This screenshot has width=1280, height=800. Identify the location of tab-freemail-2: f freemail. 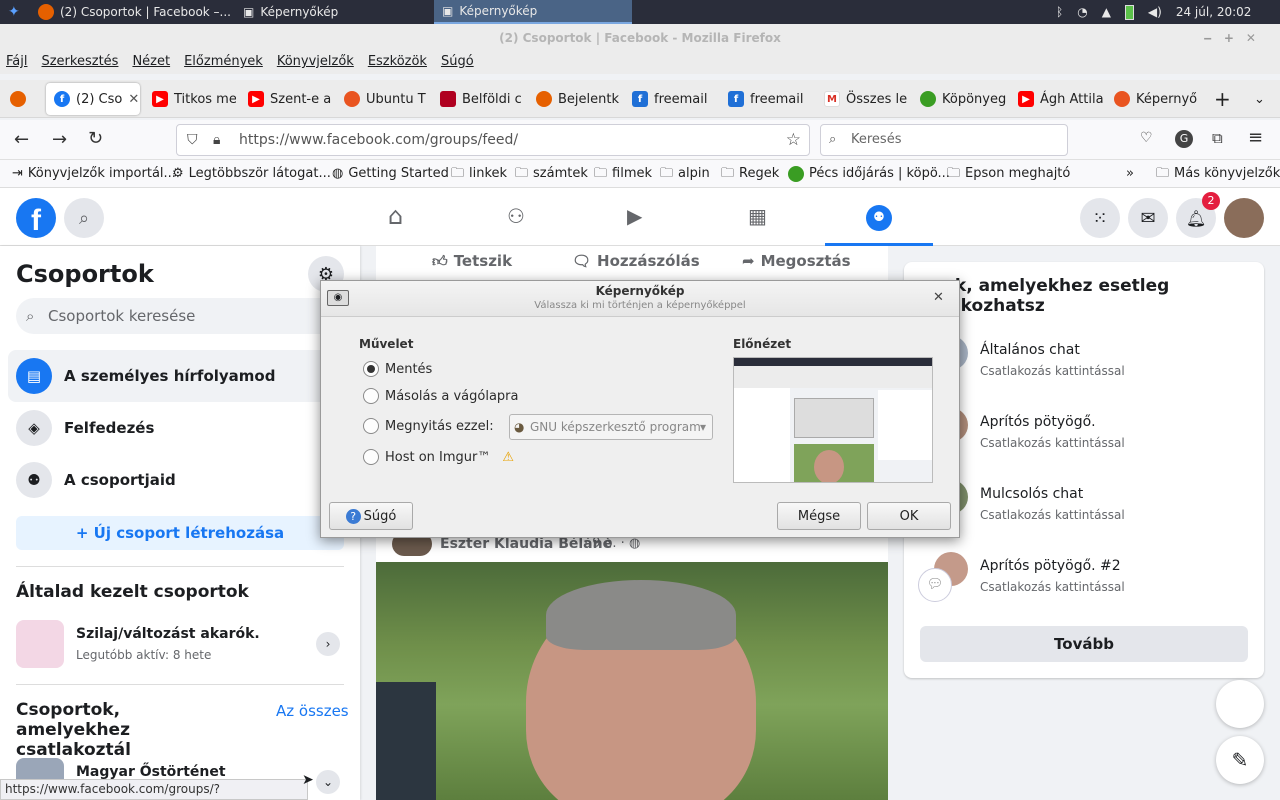
(766, 99).